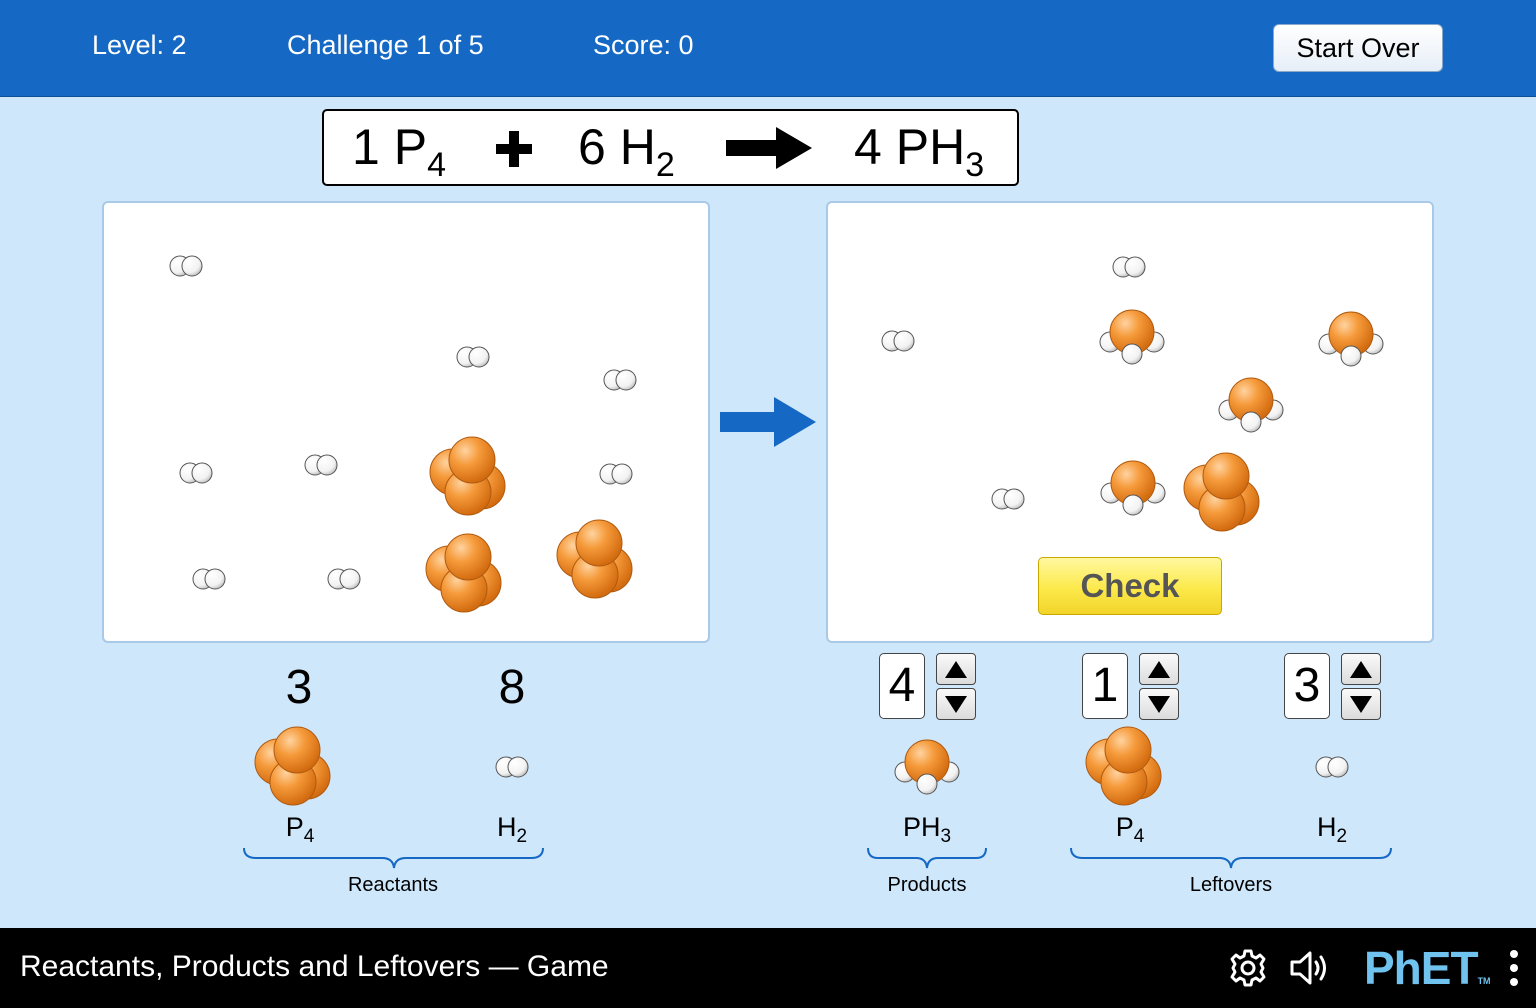 This screenshot has width=1536, height=1008. Describe the element at coordinates (1248, 968) in the screenshot. I see `gear-icon` at that location.